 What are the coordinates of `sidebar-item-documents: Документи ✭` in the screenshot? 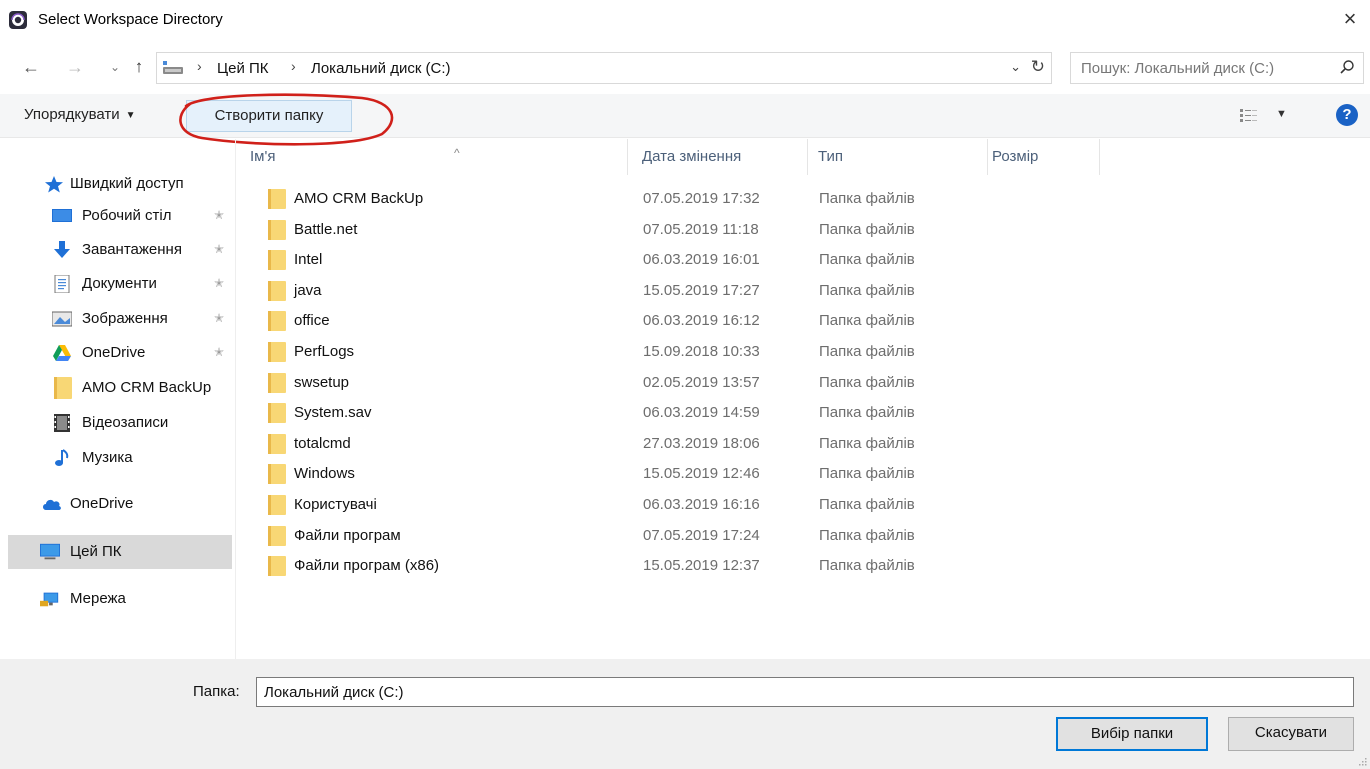 It's located at (120, 284).